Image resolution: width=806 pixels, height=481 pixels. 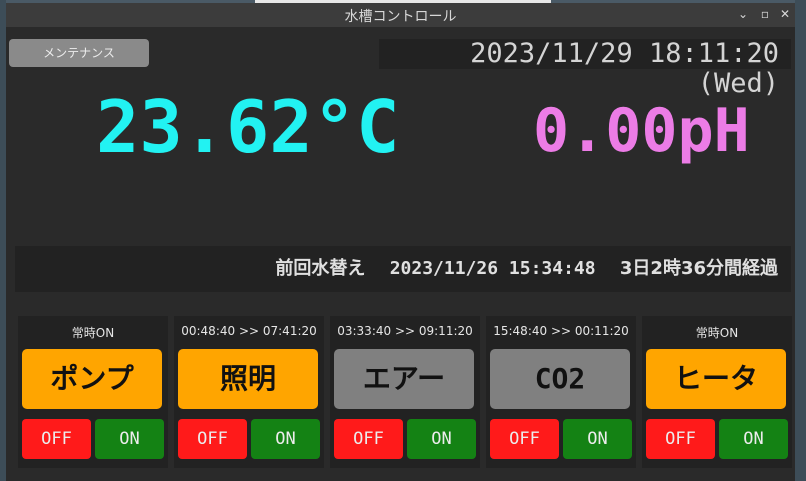 I want to click on pump-off-button: OFF, so click(x=56, y=439).